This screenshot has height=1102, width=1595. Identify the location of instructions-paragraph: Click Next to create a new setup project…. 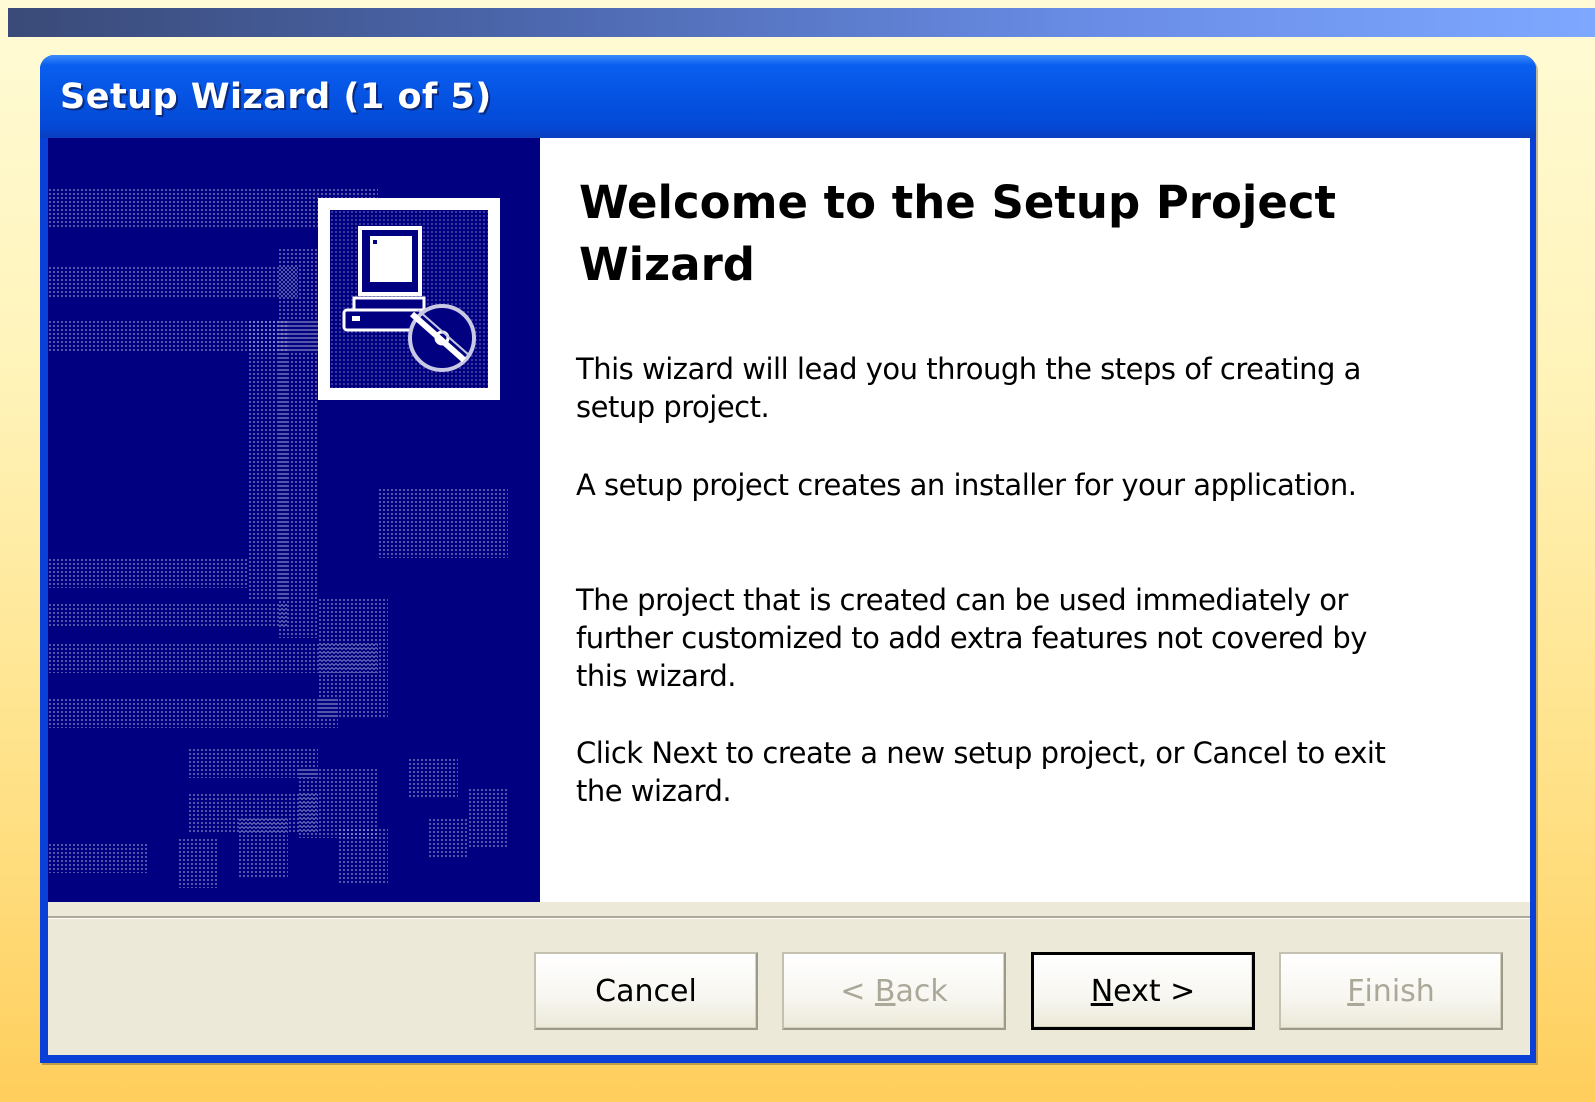
(981, 772).